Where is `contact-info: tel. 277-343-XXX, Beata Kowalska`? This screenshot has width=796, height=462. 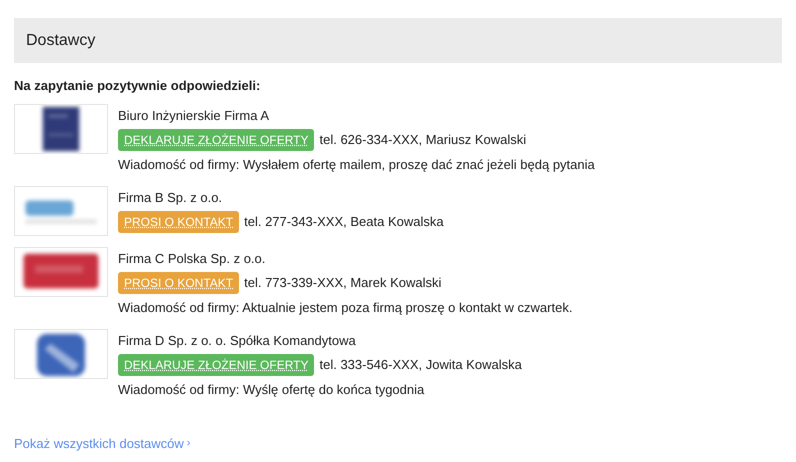
contact-info: tel. 277-343-XXX, Beata Kowalska is located at coordinates (344, 222).